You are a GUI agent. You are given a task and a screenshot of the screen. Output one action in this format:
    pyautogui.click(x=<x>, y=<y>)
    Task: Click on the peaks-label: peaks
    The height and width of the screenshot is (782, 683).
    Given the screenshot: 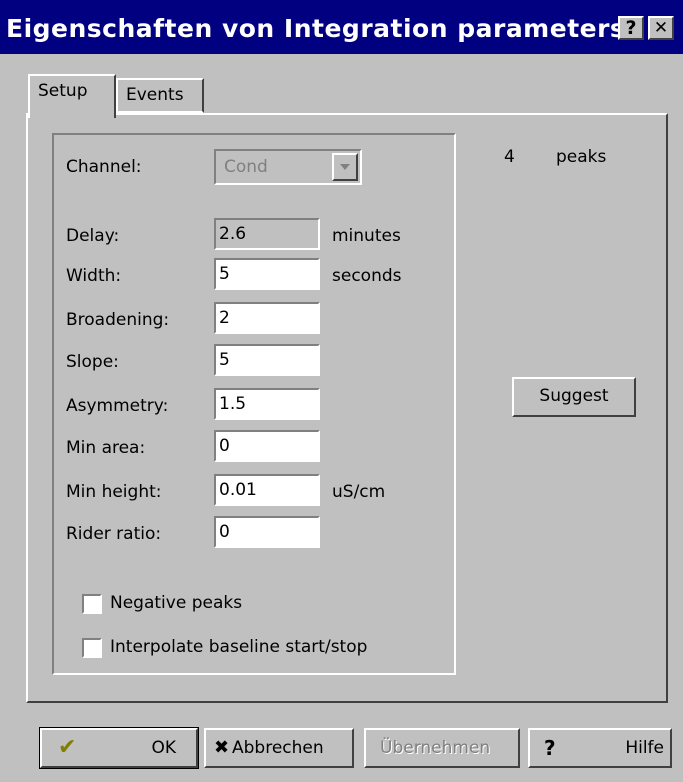 What is the action you would take?
    pyautogui.click(x=581, y=157)
    